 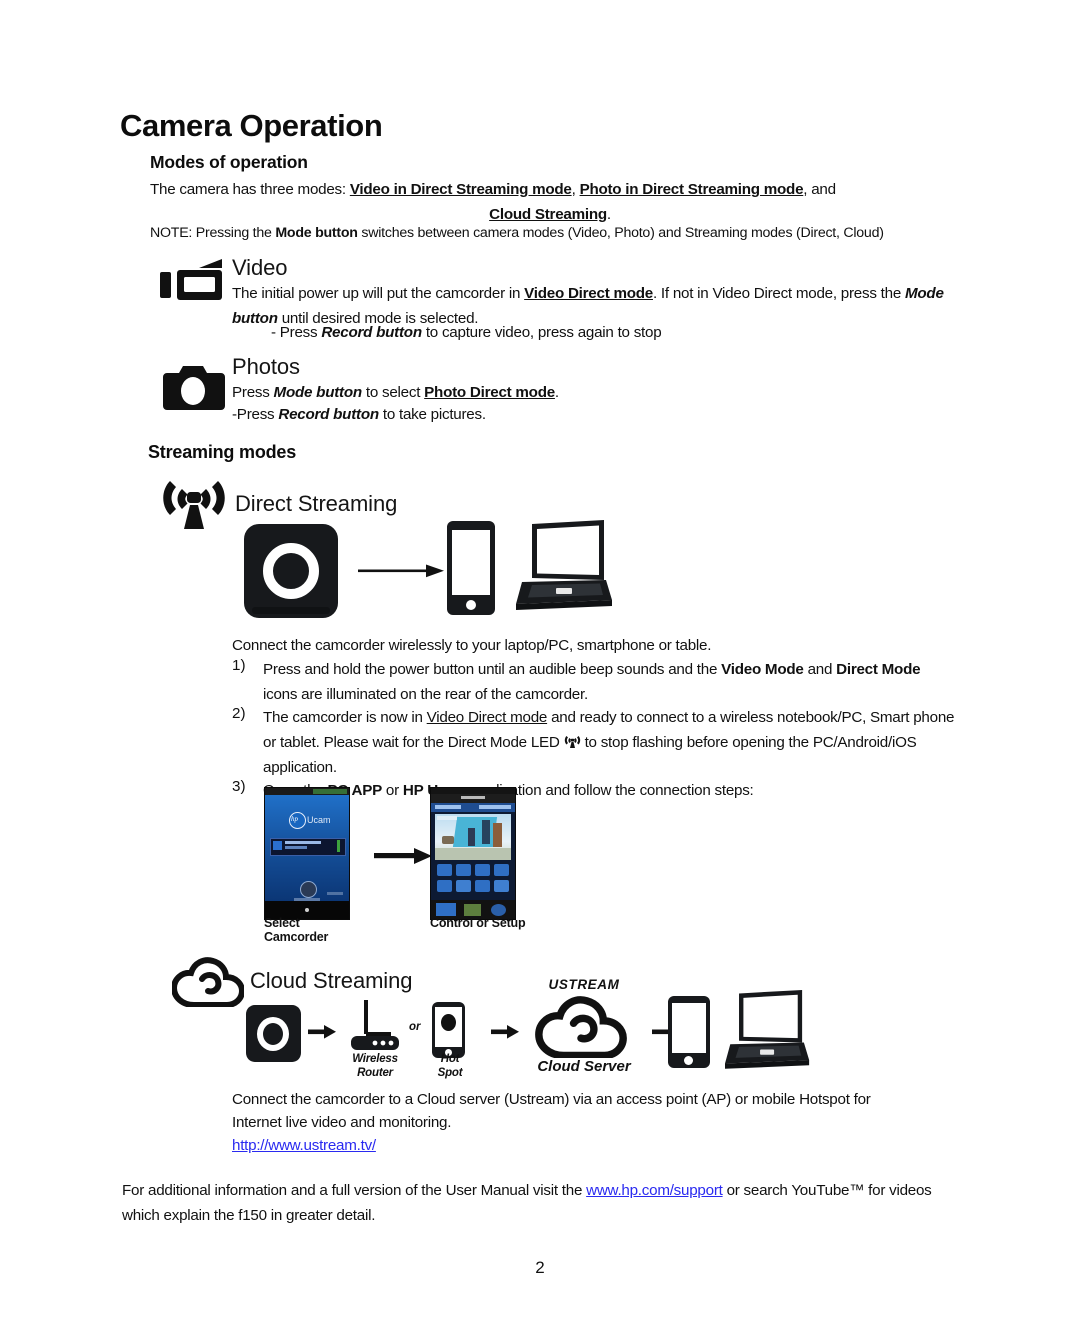 What do you see at coordinates (878, 669) in the screenshot?
I see `step-1-direct-mode: Direct Mode` at bounding box center [878, 669].